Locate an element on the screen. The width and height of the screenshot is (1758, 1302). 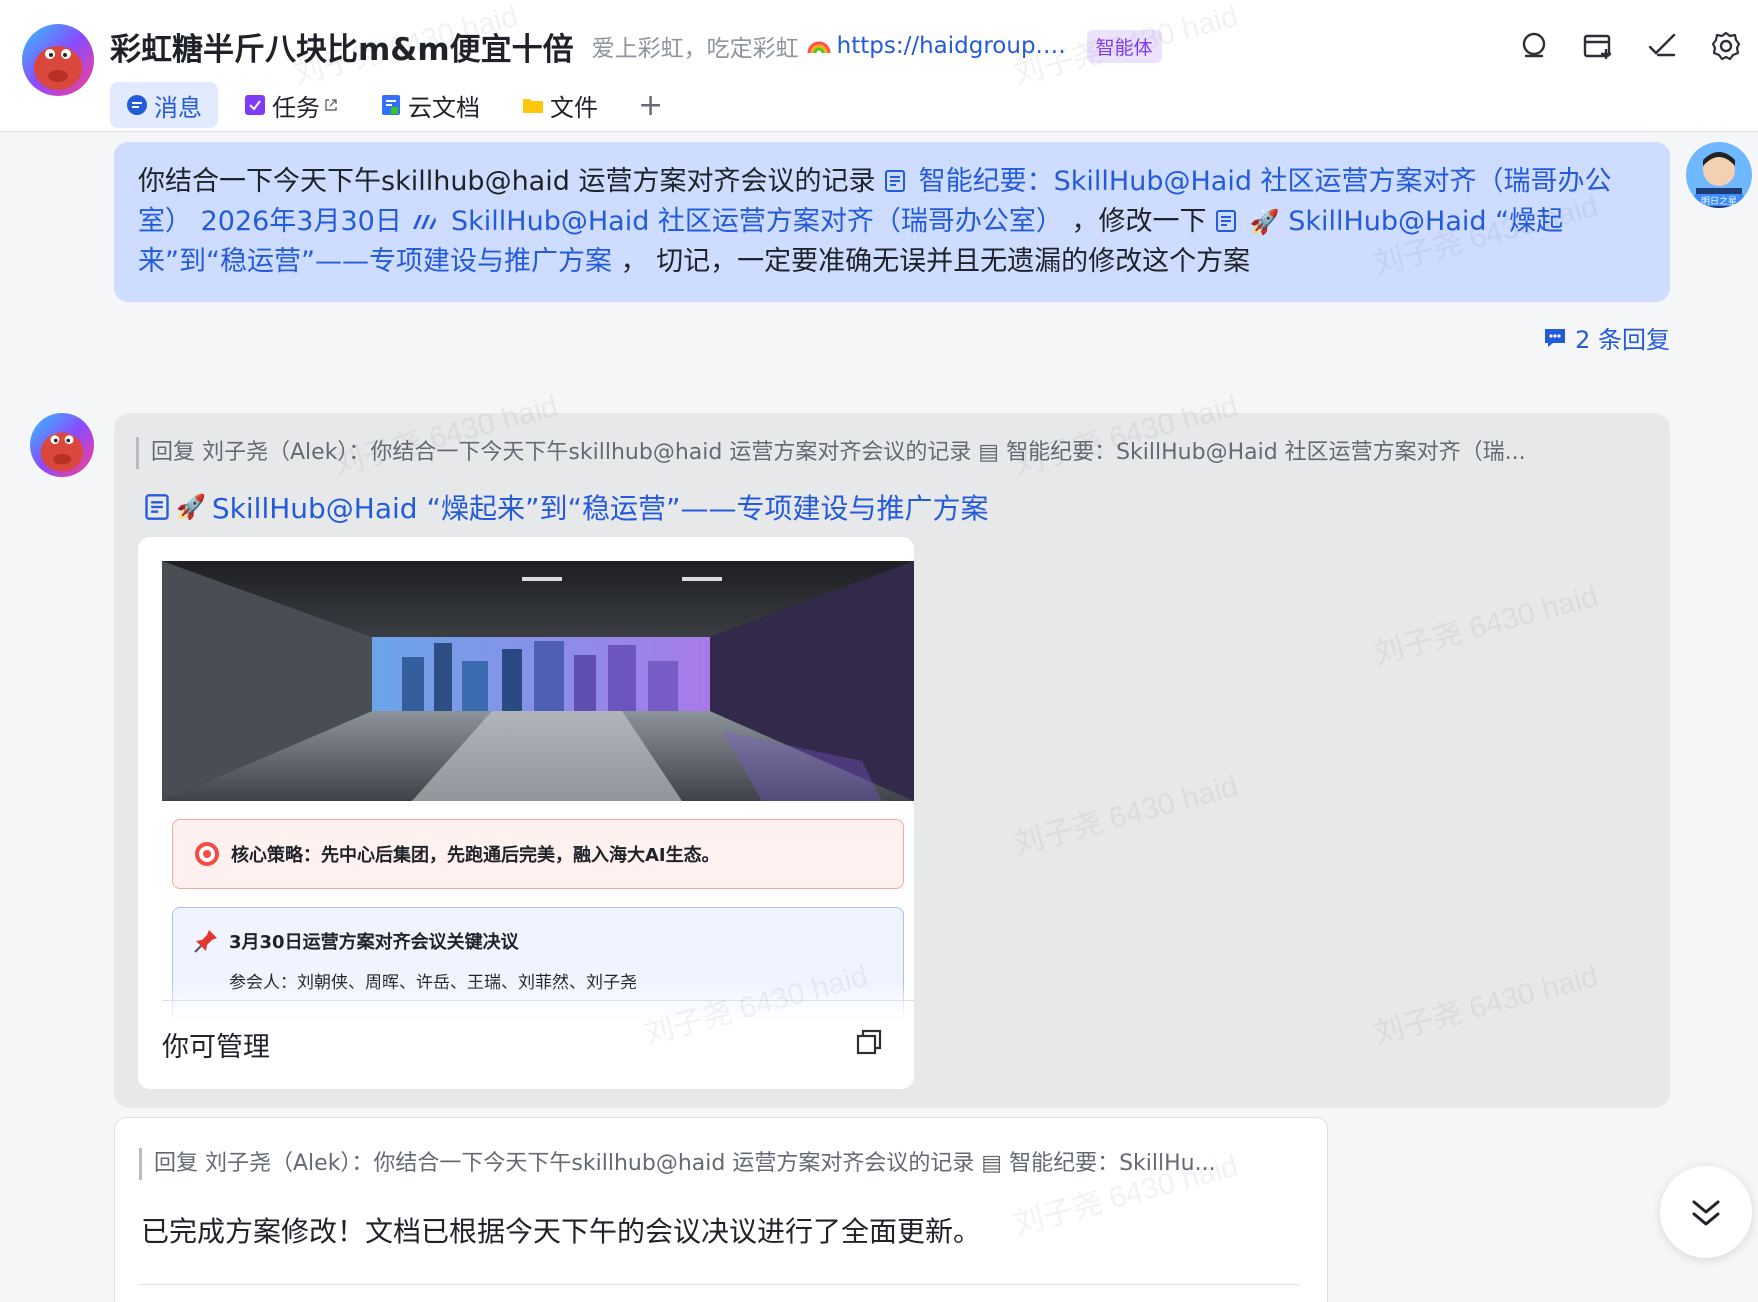
tab-messages: 消息 is located at coordinates (164, 105).